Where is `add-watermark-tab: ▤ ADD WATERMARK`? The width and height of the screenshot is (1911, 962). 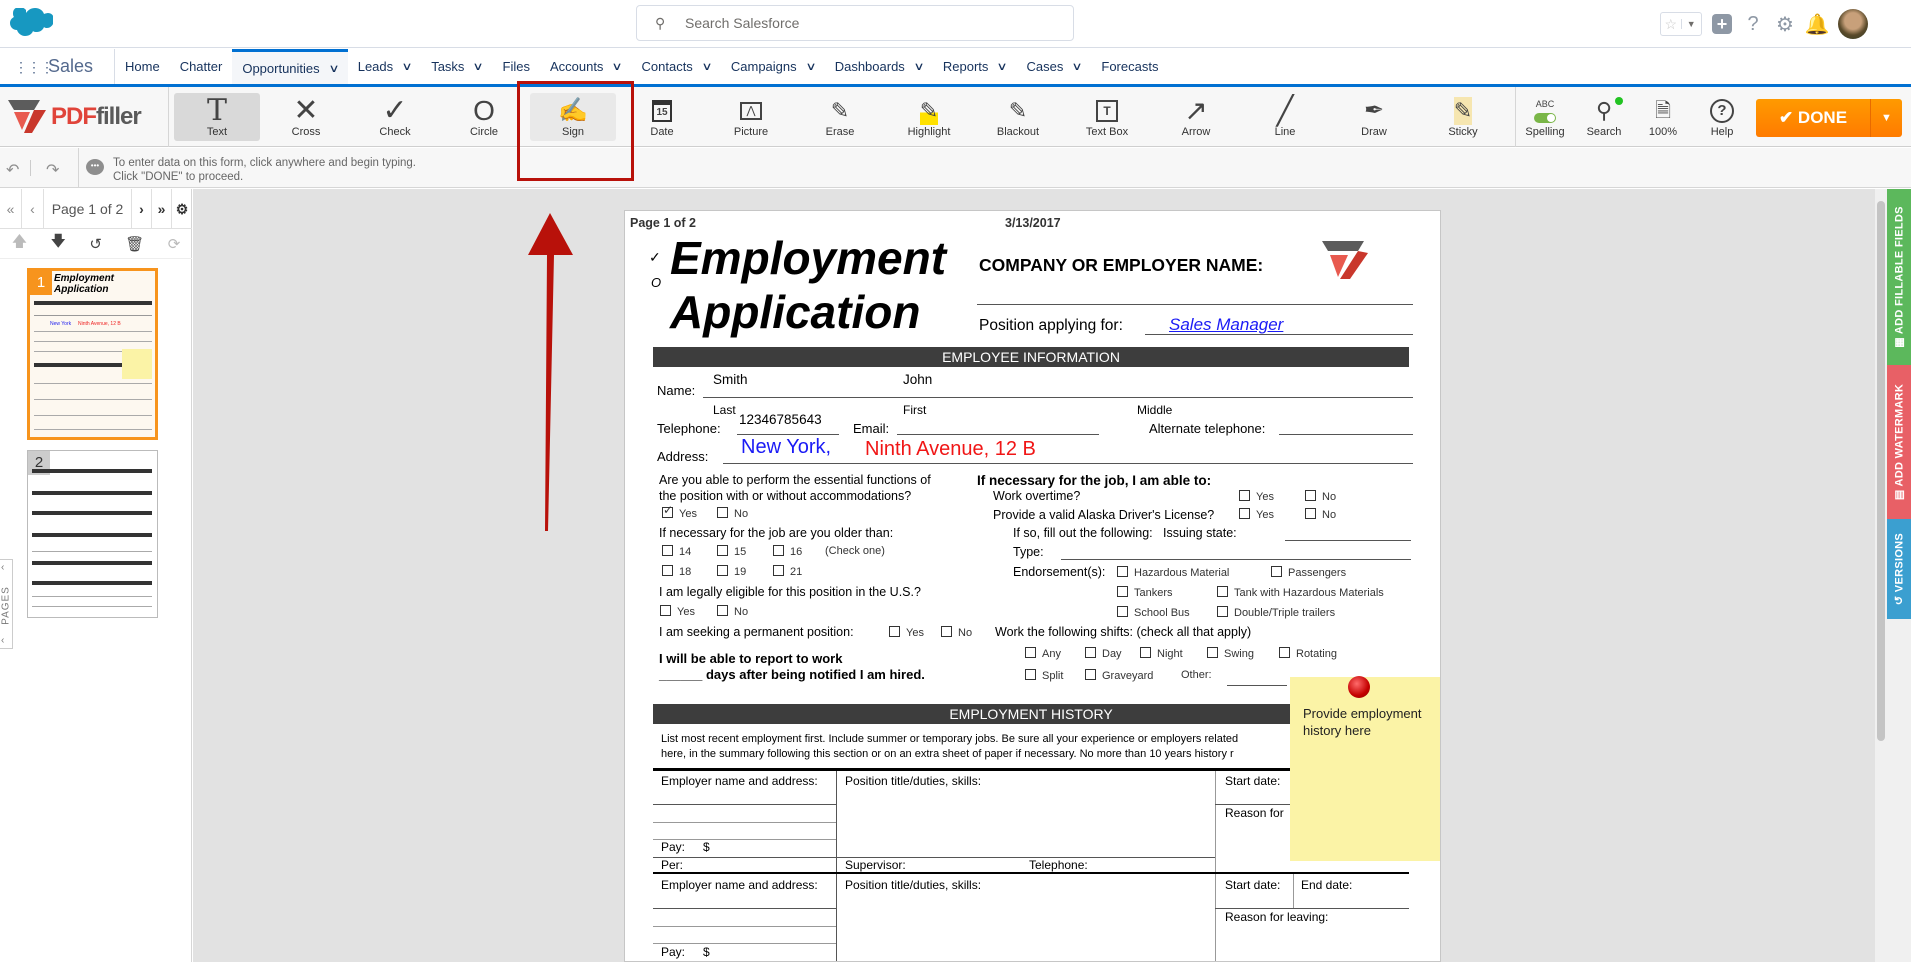
add-watermark-tab: ▤ ADD WATERMARK is located at coordinates (1899, 442).